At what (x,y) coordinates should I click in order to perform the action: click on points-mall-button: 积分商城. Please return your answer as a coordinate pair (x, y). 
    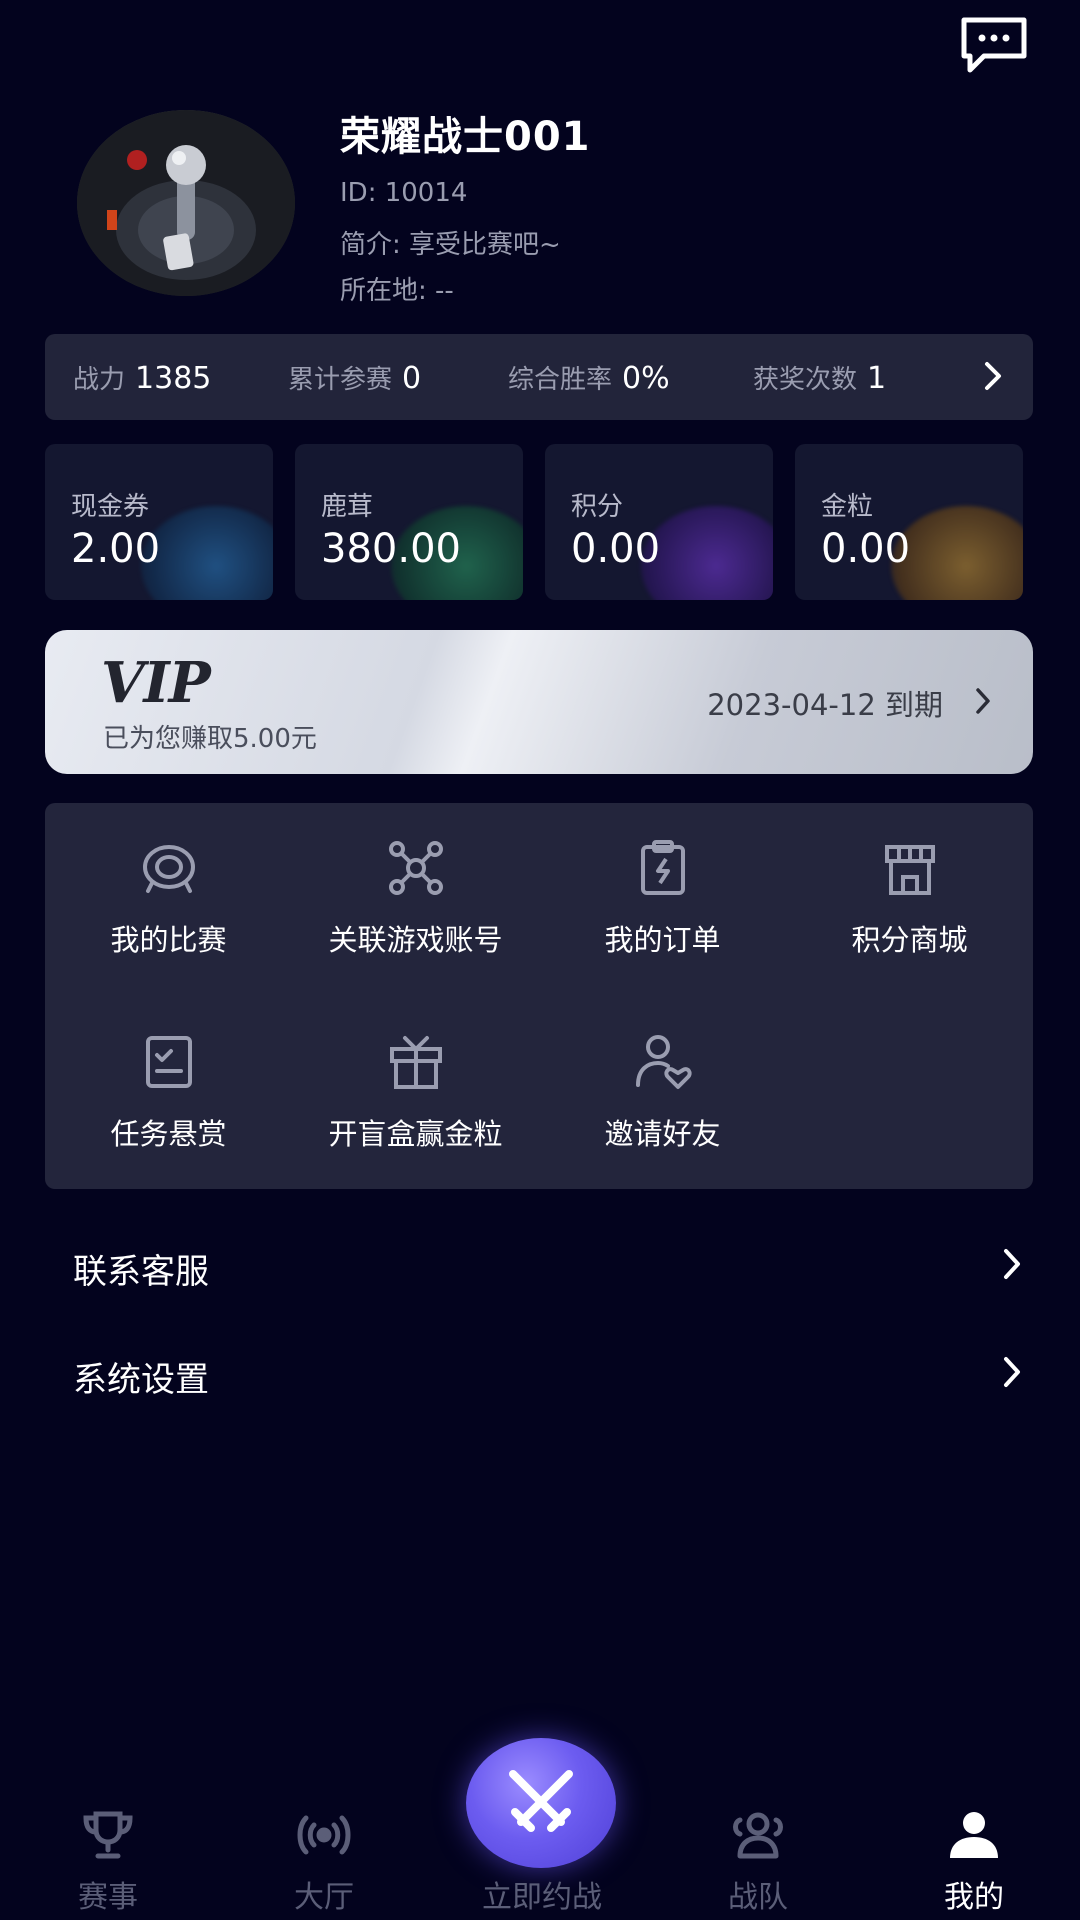
    Looking at the image, I should click on (909, 888).